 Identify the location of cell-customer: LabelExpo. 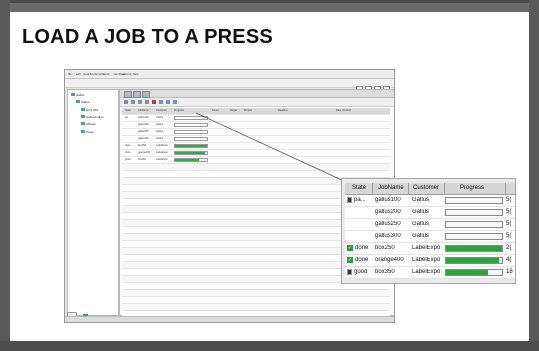
(426, 260).